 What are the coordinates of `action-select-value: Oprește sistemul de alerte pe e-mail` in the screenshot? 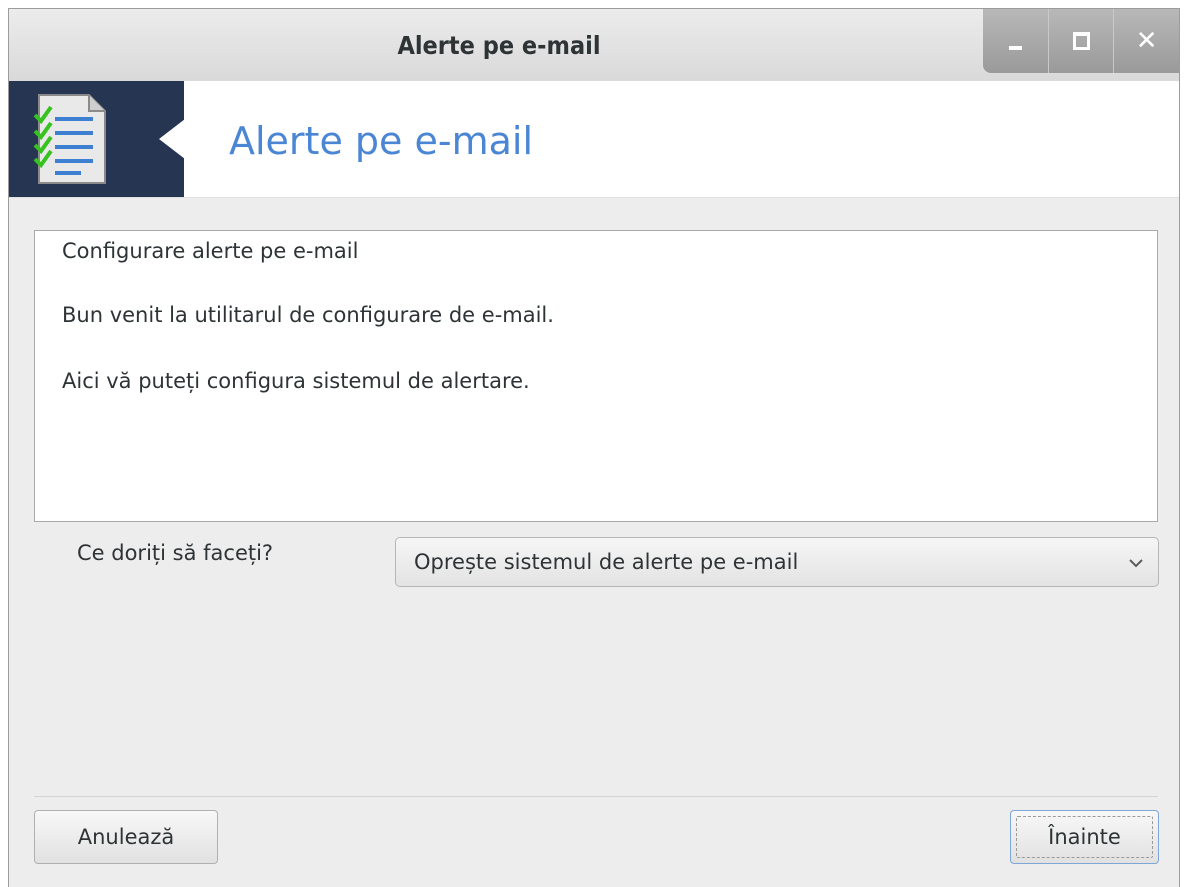 It's located at (606, 562).